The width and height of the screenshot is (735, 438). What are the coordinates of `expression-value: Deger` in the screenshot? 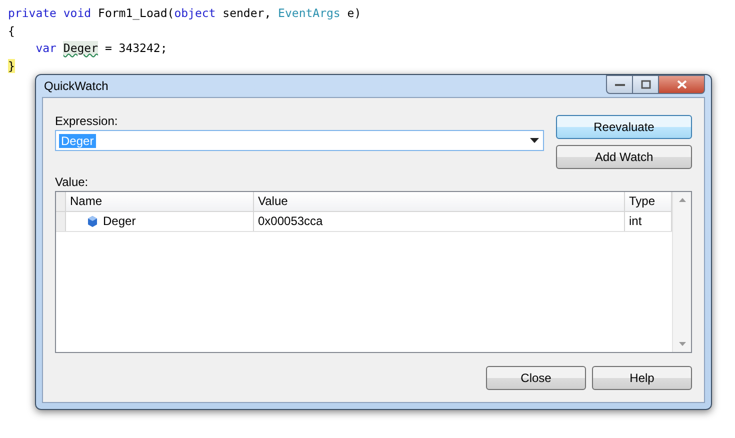 It's located at (77, 141).